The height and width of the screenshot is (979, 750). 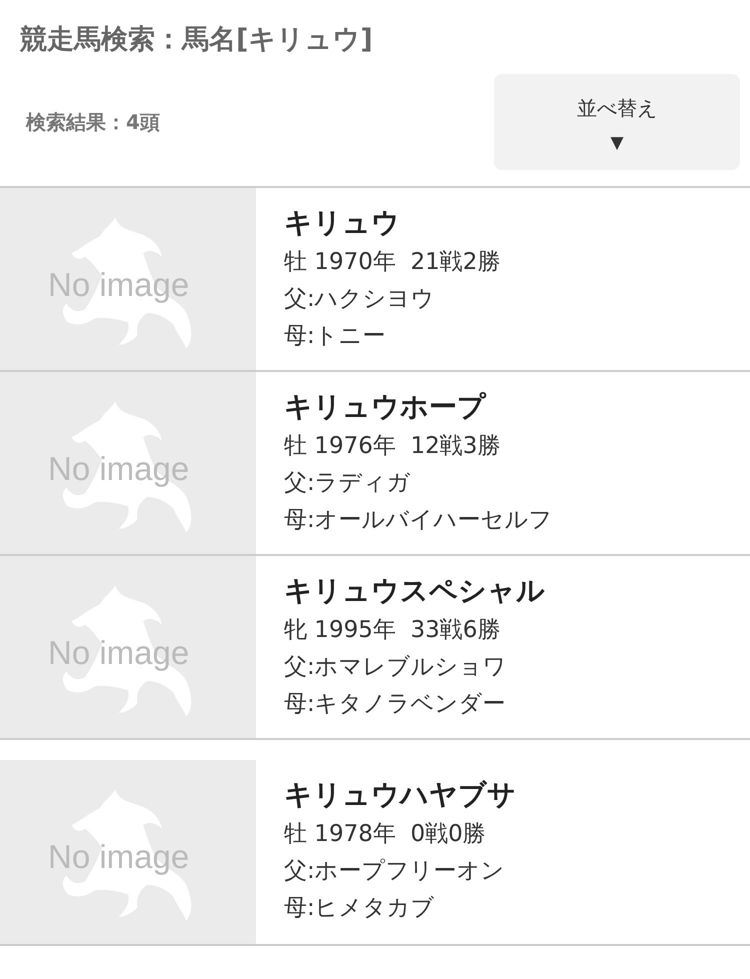 I want to click on horse-name: キリュウスペシャル, so click(x=414, y=591).